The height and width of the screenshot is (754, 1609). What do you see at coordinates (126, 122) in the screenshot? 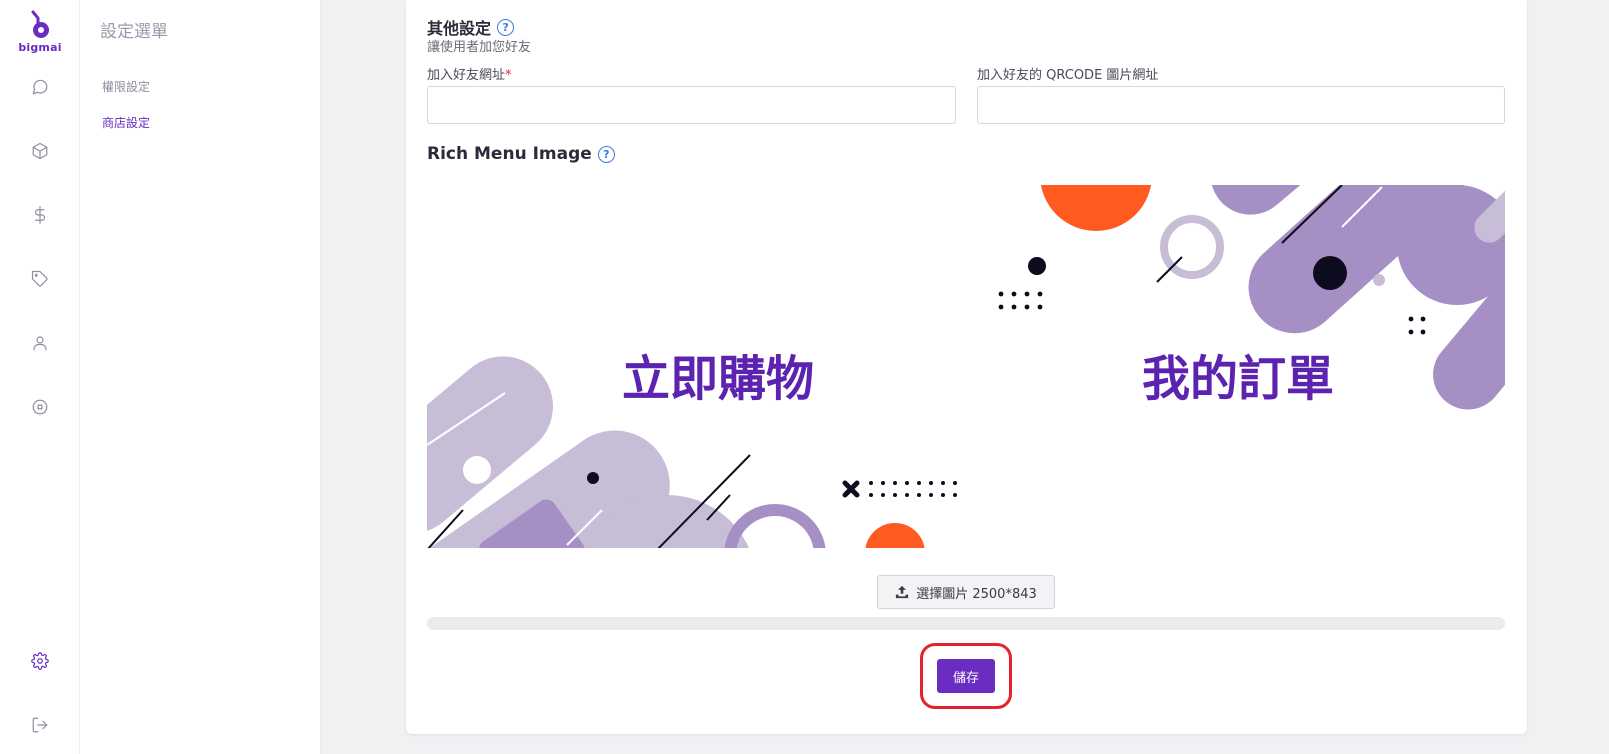
I see `menu-item-store-settings: 商店設定` at bounding box center [126, 122].